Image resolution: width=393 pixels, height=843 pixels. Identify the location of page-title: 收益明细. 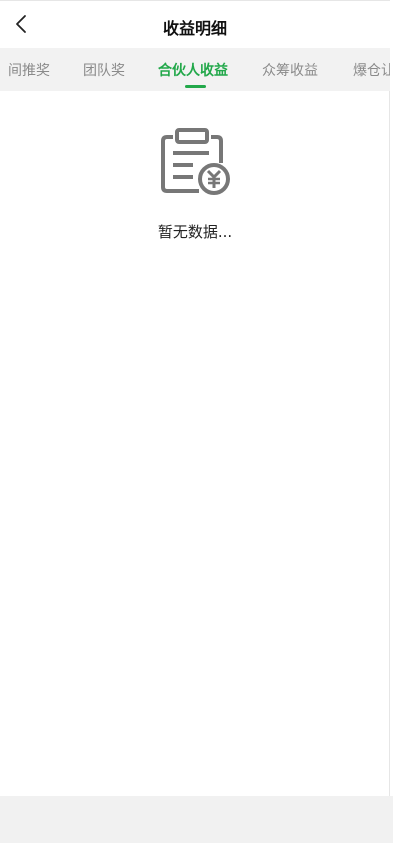
(194, 28).